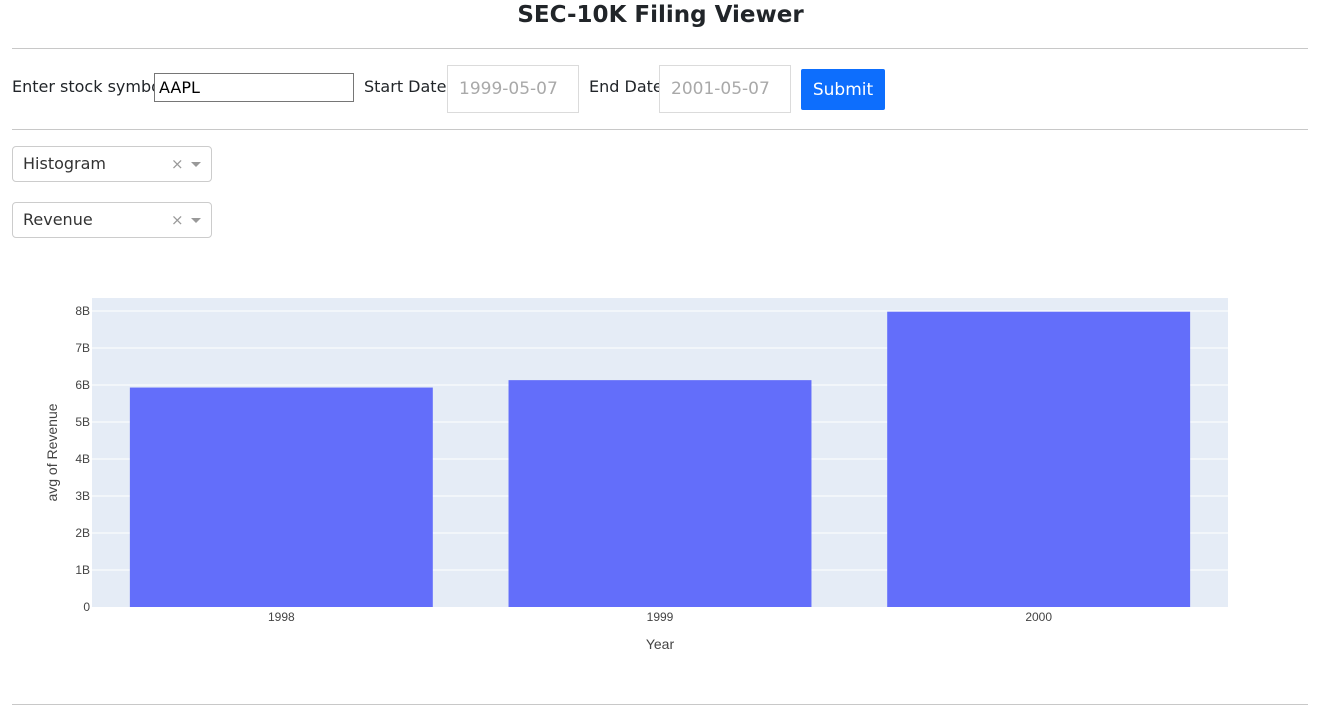 This screenshot has height=725, width=1321. What do you see at coordinates (58, 219) in the screenshot?
I see `metric-value: Revenue` at bounding box center [58, 219].